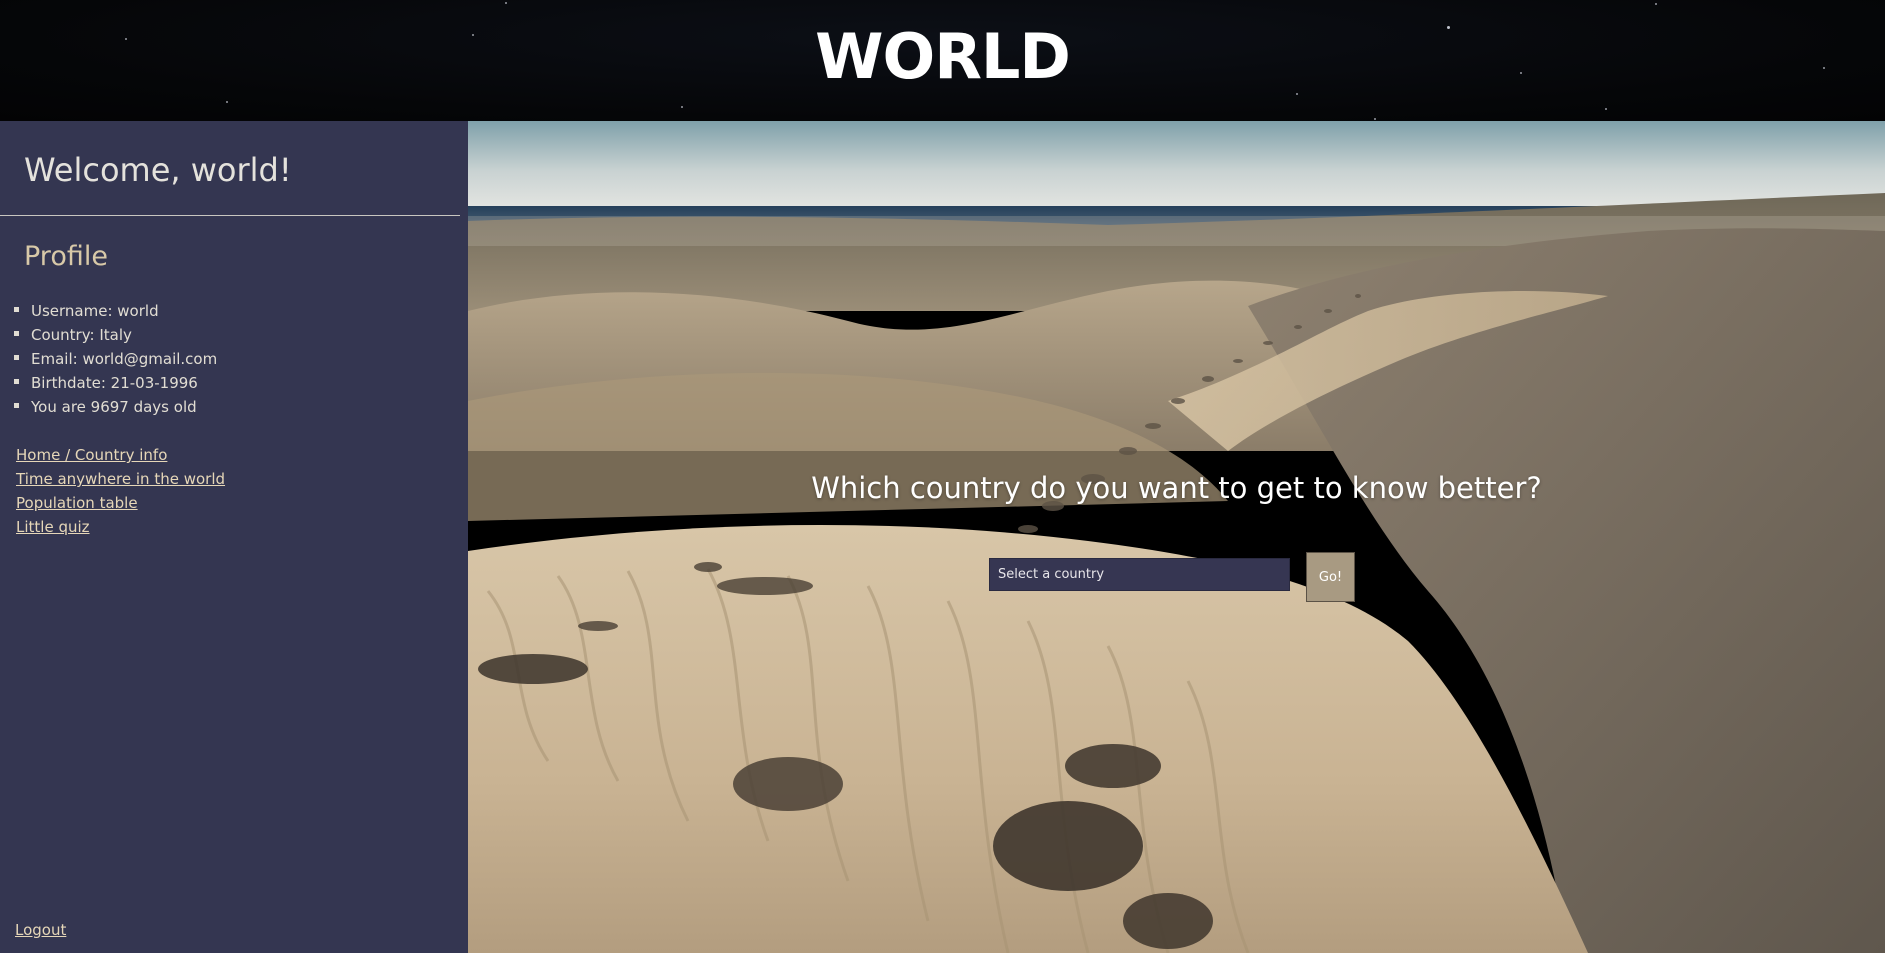 The height and width of the screenshot is (953, 1885). Describe the element at coordinates (120, 455) in the screenshot. I see `nav-link-home-country-info: Home / Country info` at that location.